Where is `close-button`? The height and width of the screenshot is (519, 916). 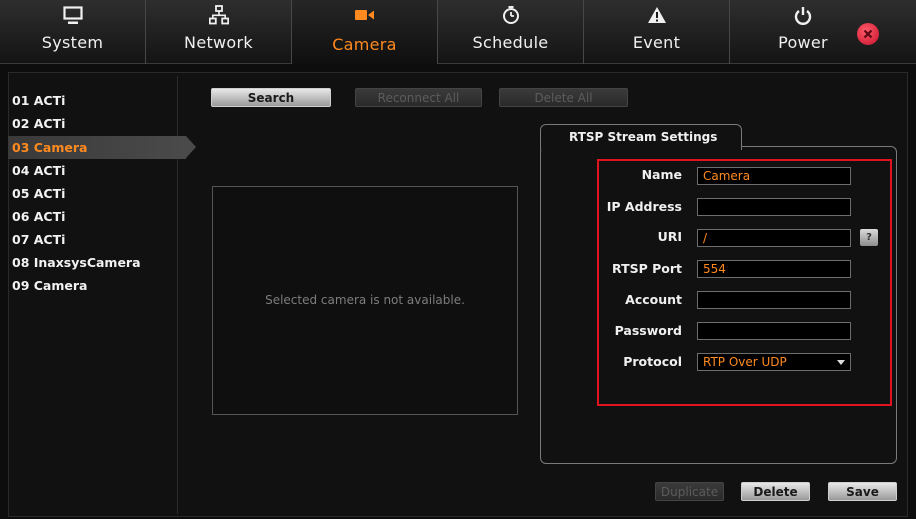 close-button is located at coordinates (868, 34).